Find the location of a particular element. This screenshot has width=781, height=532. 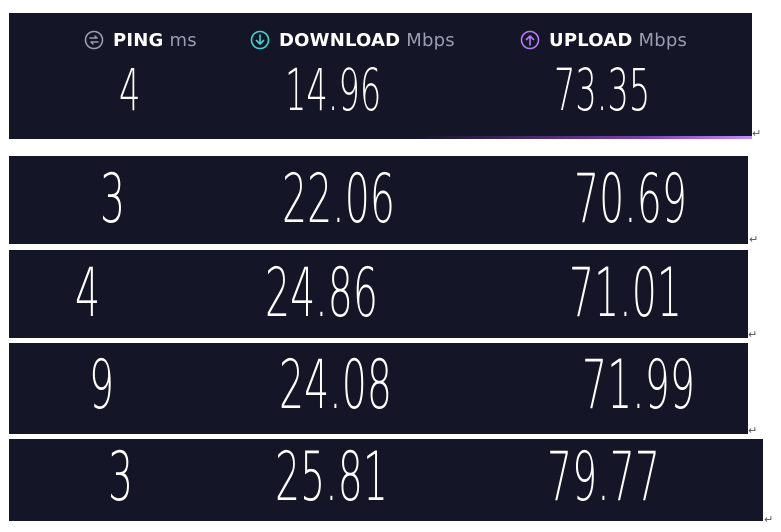

upload-header: UPLOAD Mbps is located at coordinates (603, 40).